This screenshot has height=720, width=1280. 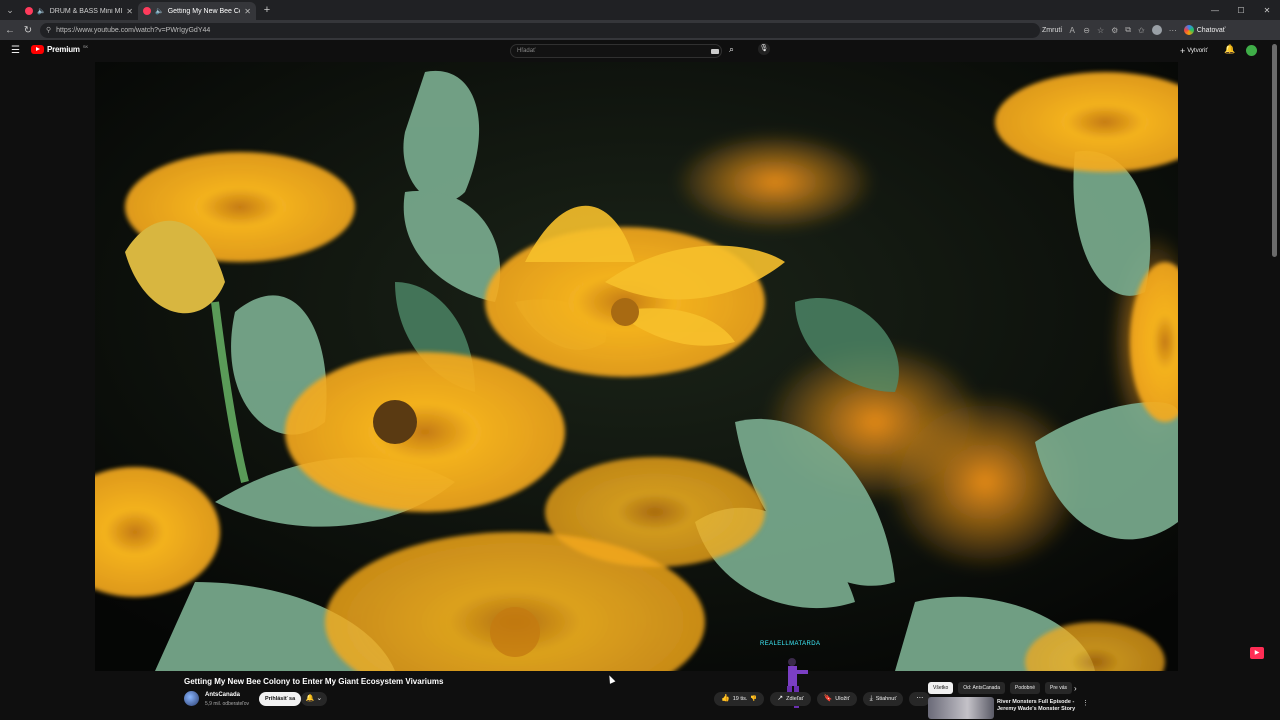 What do you see at coordinates (1188, 30) in the screenshot?
I see `copilot-icon` at bounding box center [1188, 30].